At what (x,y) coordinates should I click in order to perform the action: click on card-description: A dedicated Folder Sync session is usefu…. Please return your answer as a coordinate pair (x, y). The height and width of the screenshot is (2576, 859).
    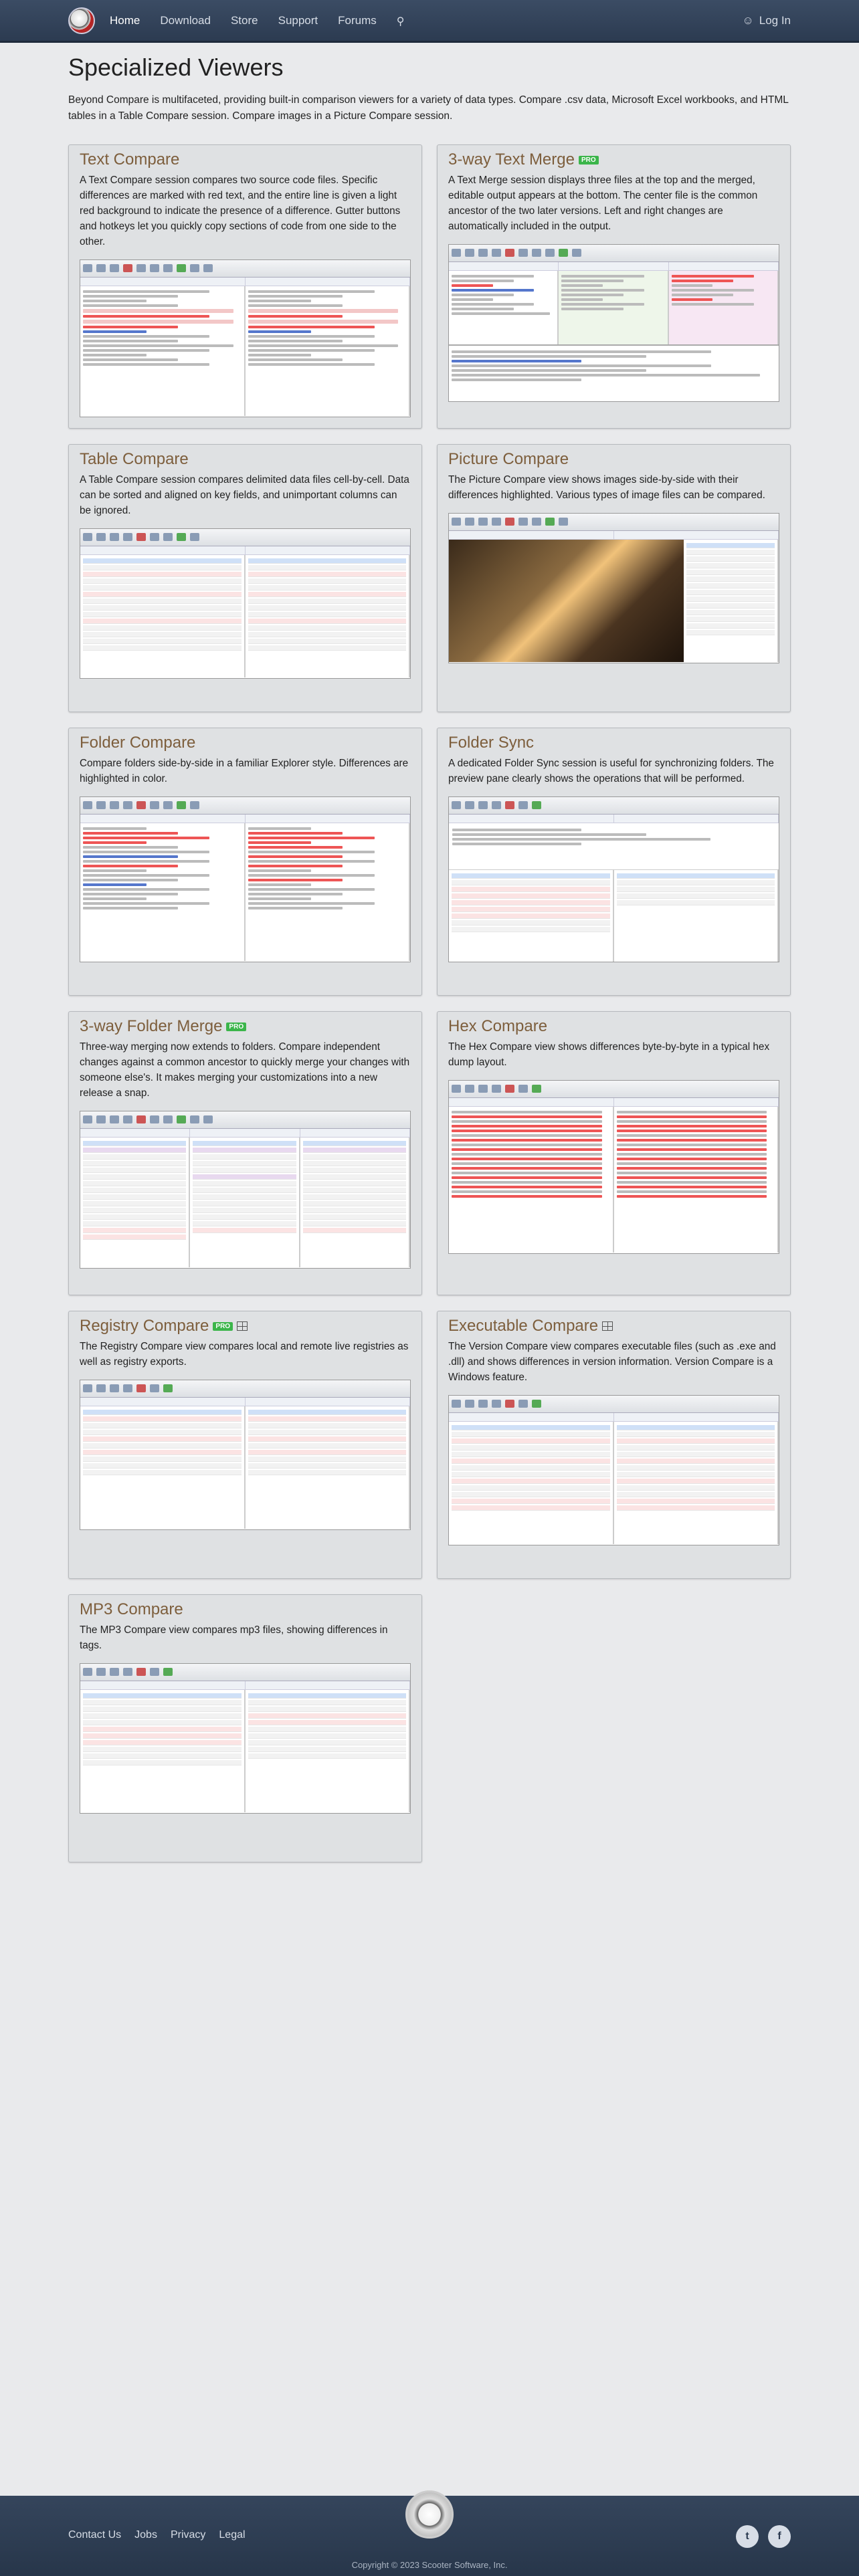
    Looking at the image, I should click on (611, 771).